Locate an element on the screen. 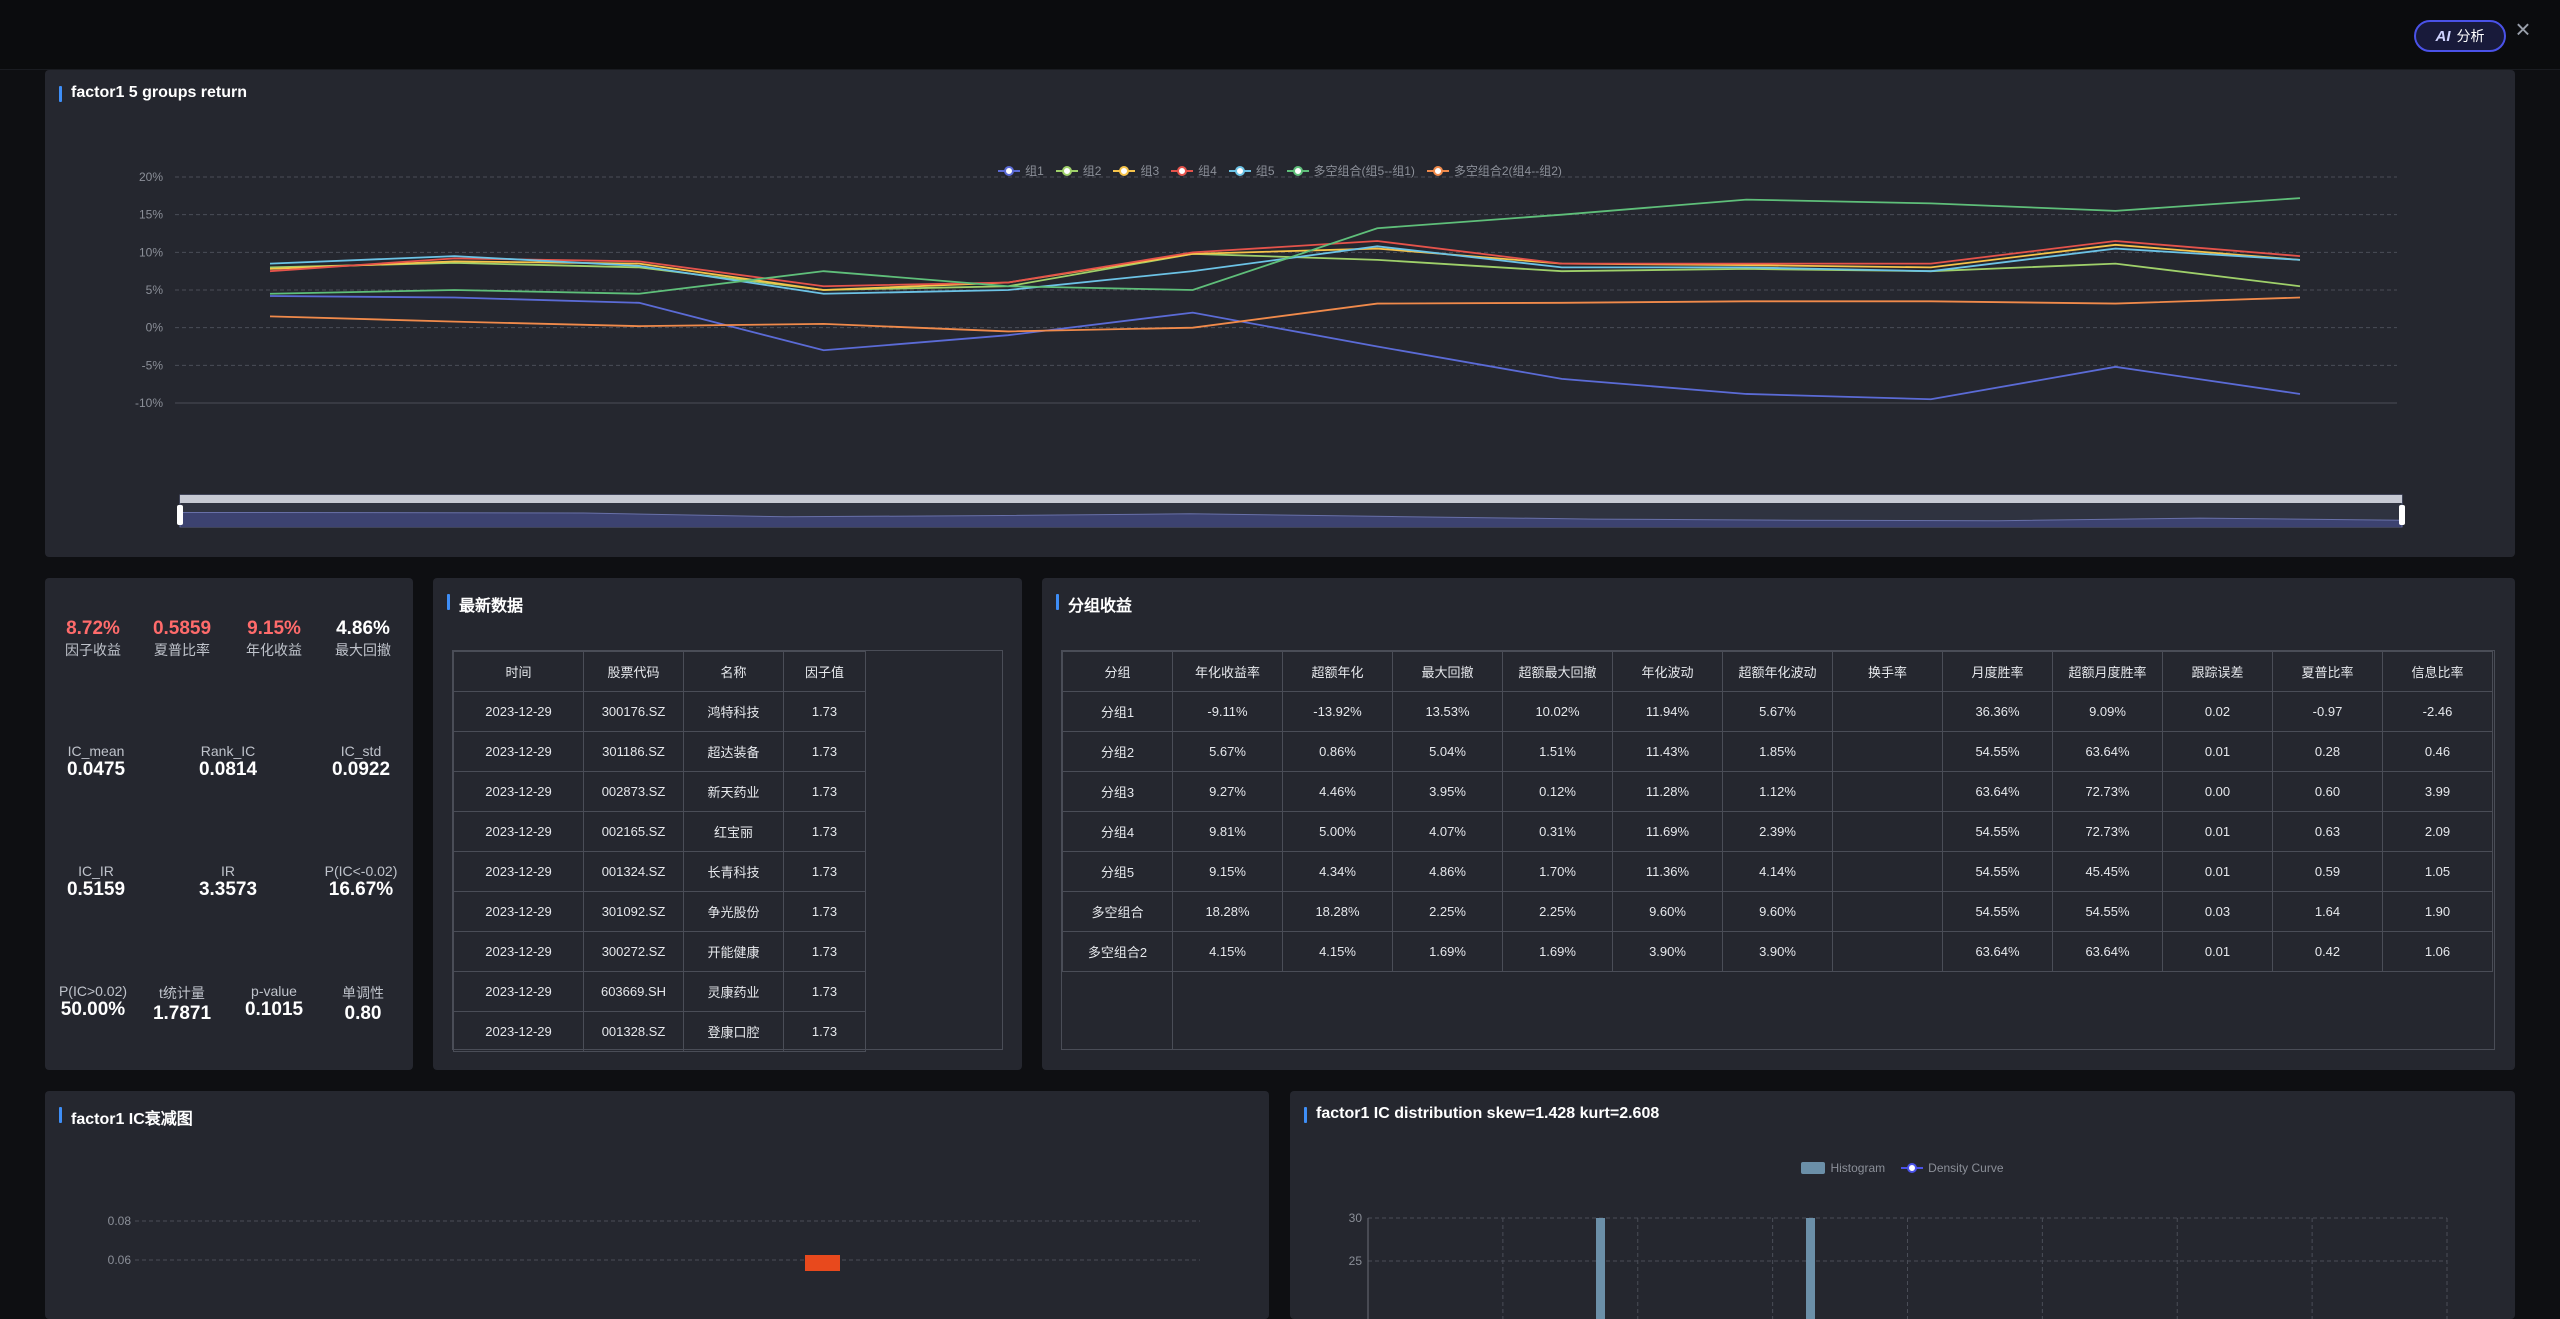  table-cell: 多空组合2 is located at coordinates (1117, 951).